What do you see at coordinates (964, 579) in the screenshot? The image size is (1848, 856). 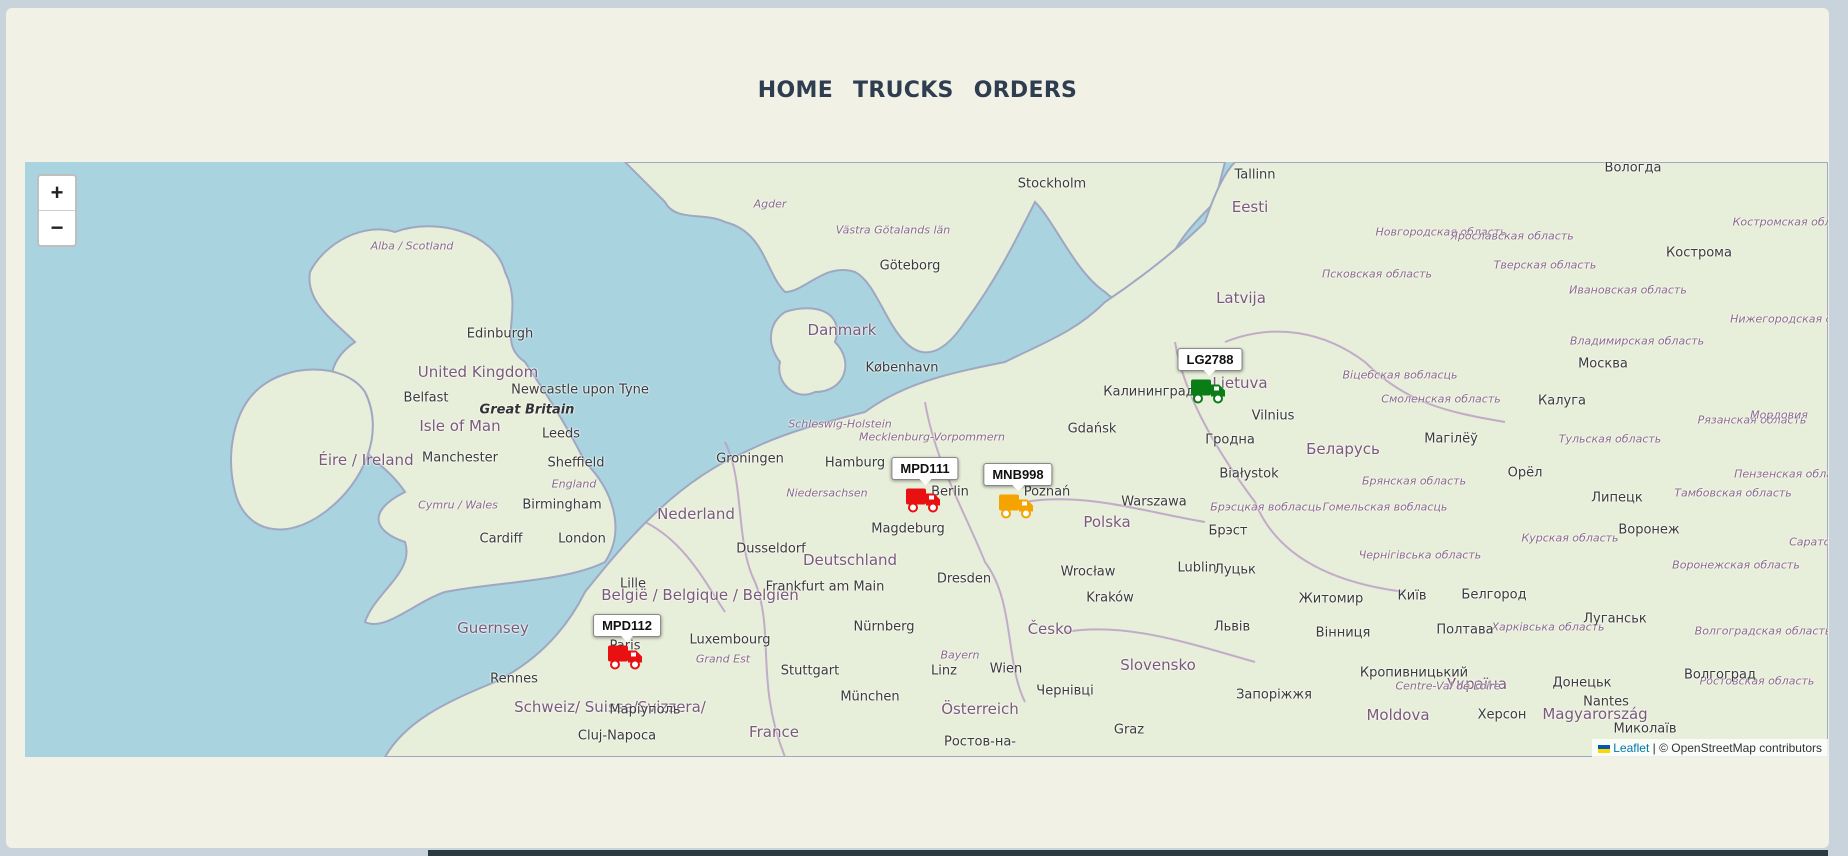 I see `map-label: Dresden` at bounding box center [964, 579].